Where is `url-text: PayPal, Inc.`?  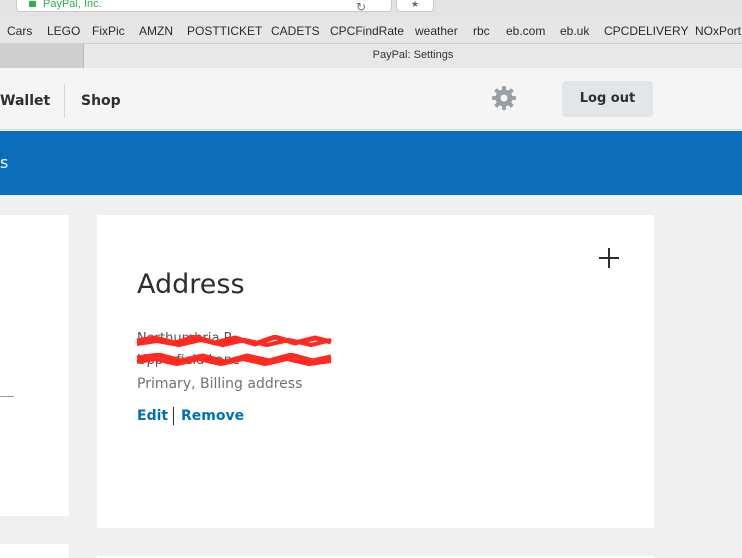 url-text: PayPal, Inc. is located at coordinates (72, 5).